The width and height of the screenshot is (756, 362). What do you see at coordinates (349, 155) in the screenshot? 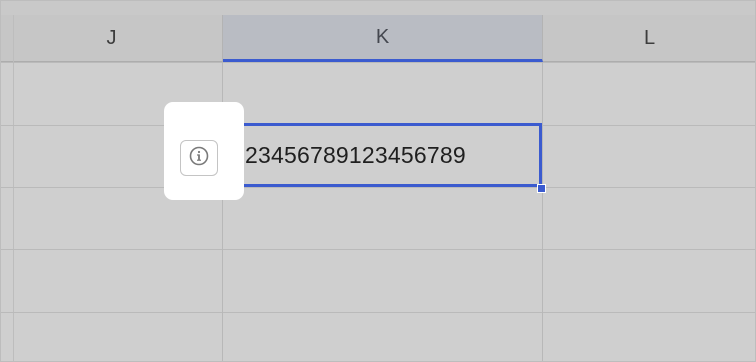
I see `active-cell-value: 123456789123456789` at bounding box center [349, 155].